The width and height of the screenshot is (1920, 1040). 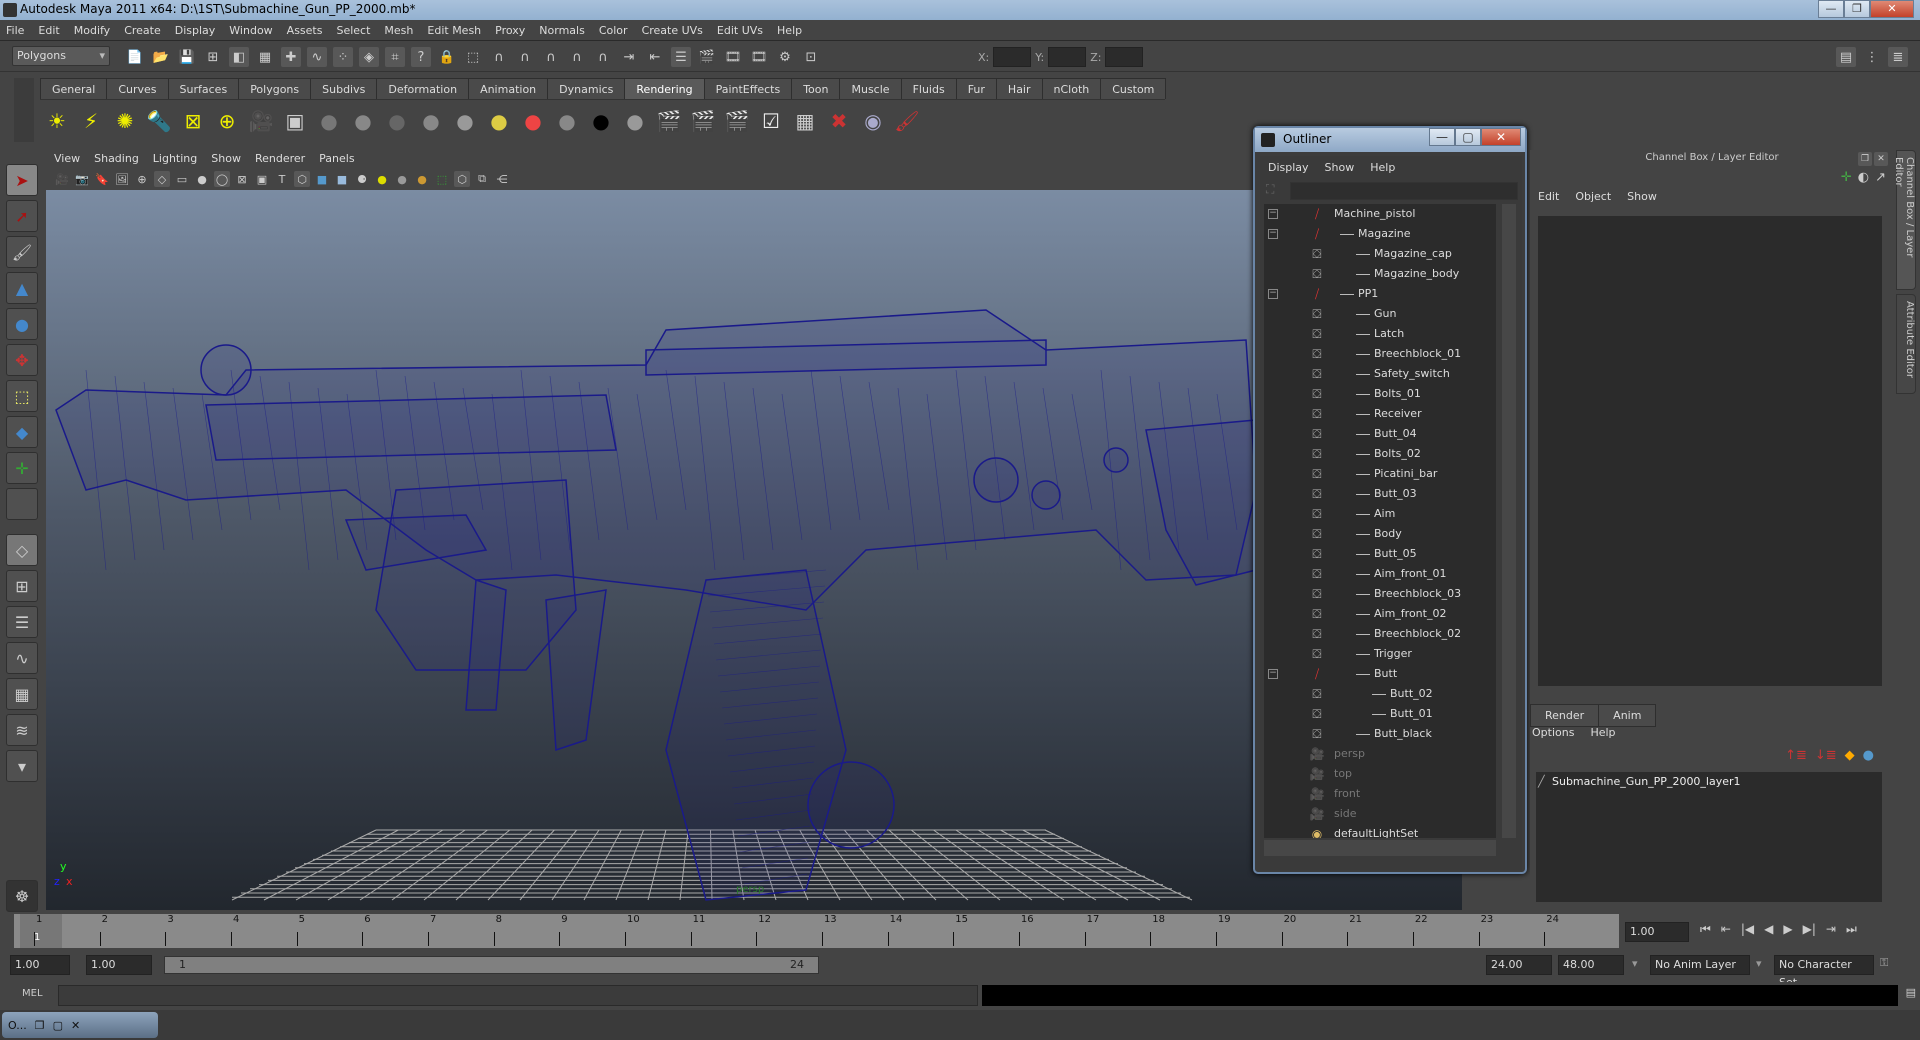 I want to click on outliner-item: ⛋ Bolts_01, so click(x=1380, y=394).